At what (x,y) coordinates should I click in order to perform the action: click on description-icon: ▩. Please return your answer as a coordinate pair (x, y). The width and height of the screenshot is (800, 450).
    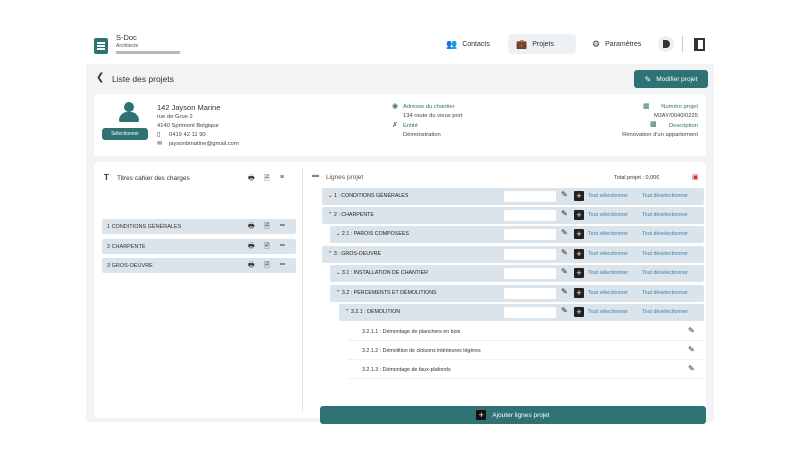
    Looking at the image, I should click on (653, 124).